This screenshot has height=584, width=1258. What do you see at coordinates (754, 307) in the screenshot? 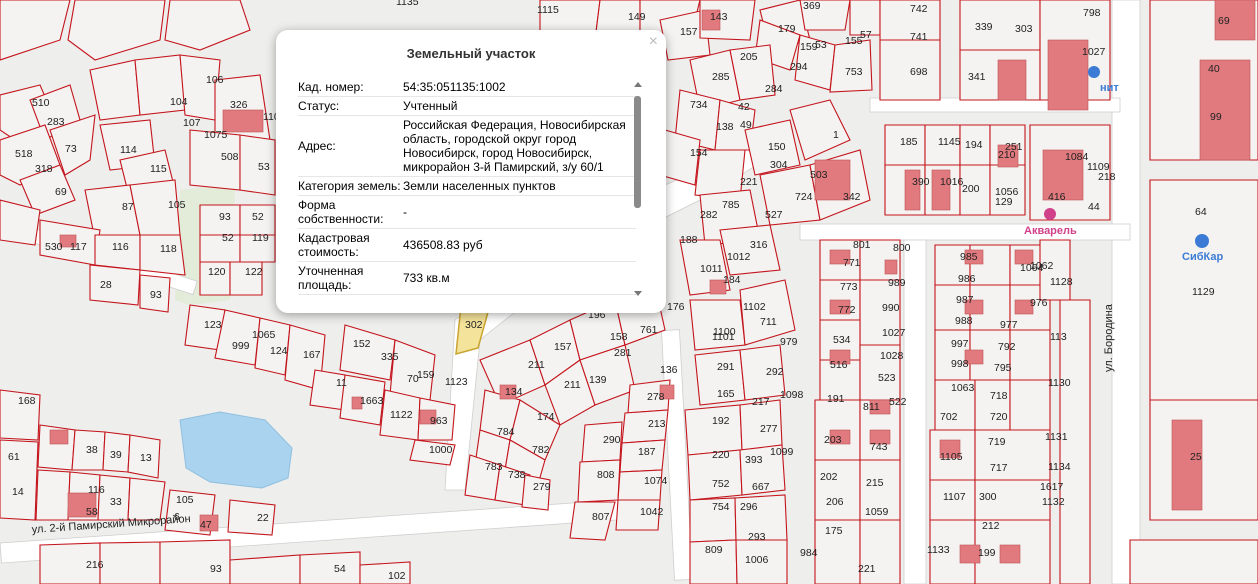
I see `parcel-number-label: 1102` at bounding box center [754, 307].